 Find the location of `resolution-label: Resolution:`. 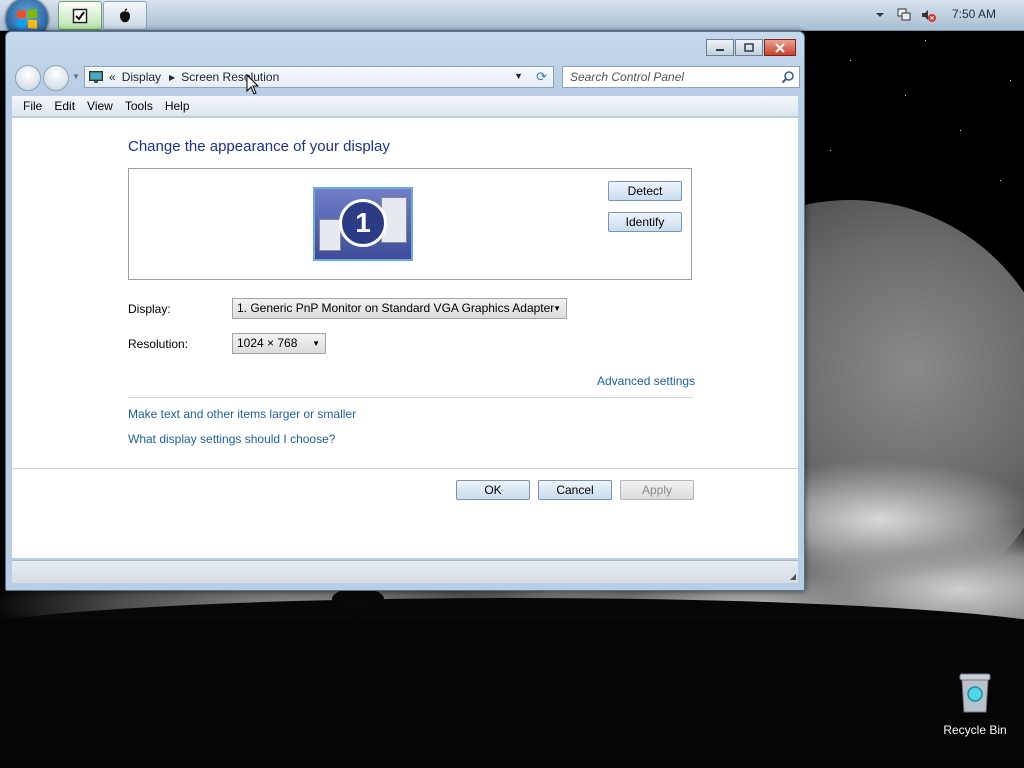

resolution-label: Resolution: is located at coordinates (158, 344).